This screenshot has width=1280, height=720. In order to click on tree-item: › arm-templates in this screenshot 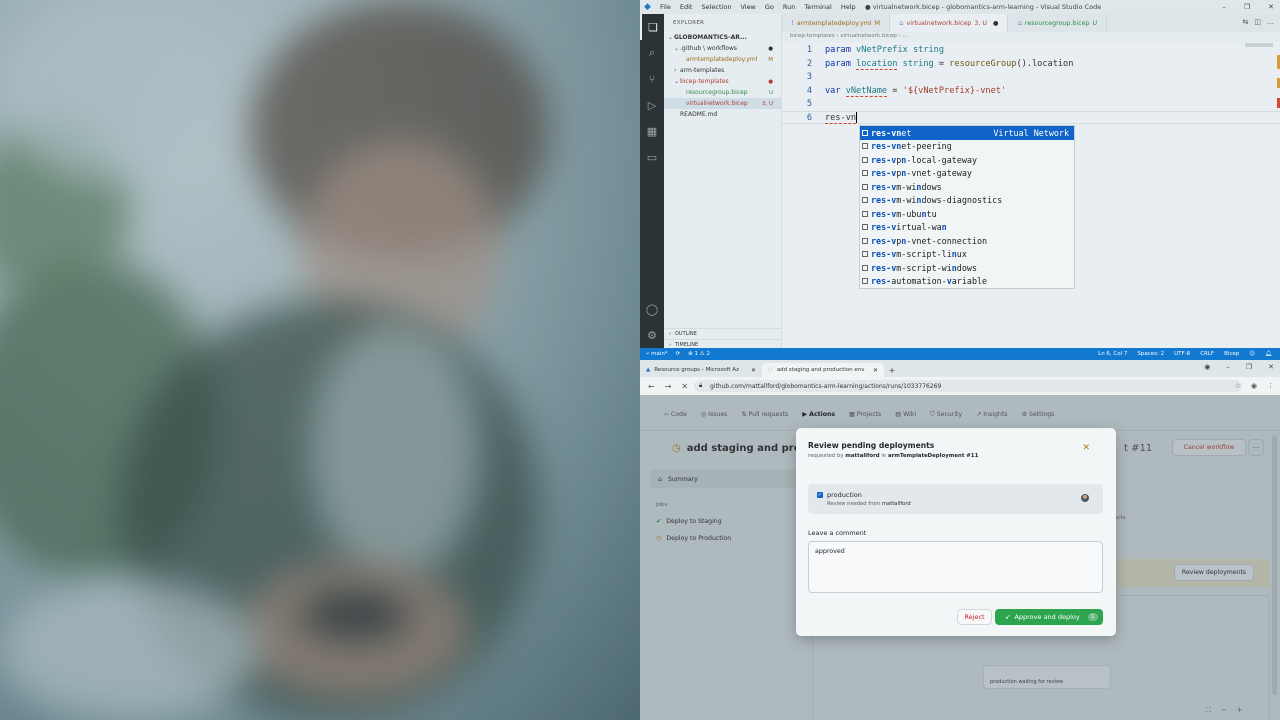, I will do `click(722, 70)`.